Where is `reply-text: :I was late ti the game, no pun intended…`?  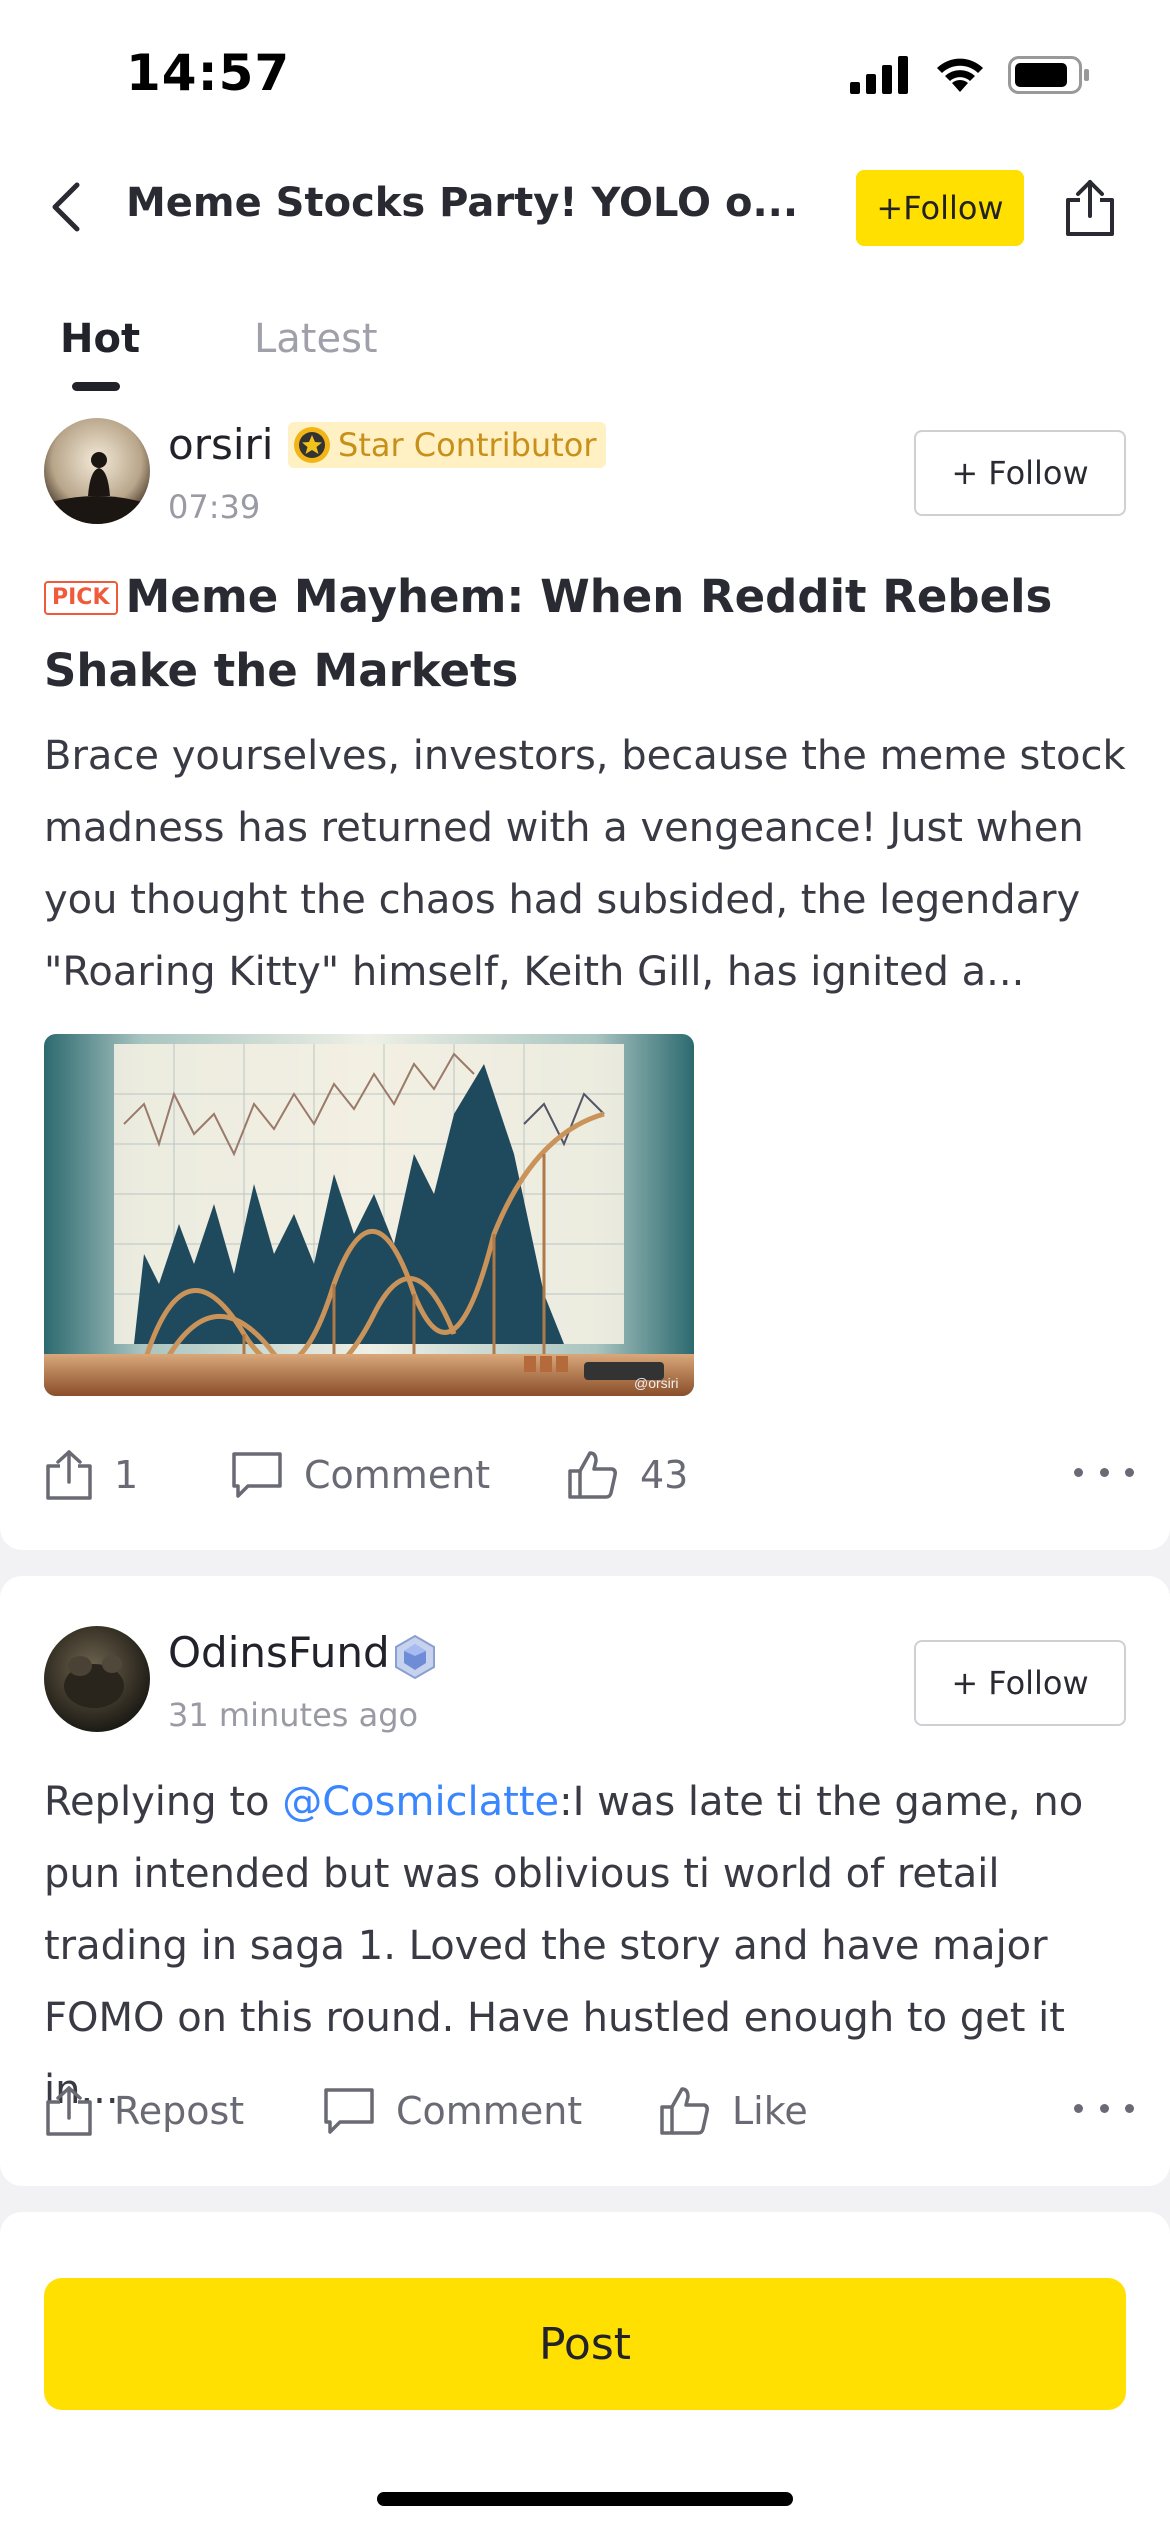
reply-text: :I was late ti the game, no pun intended… is located at coordinates (564, 1946).